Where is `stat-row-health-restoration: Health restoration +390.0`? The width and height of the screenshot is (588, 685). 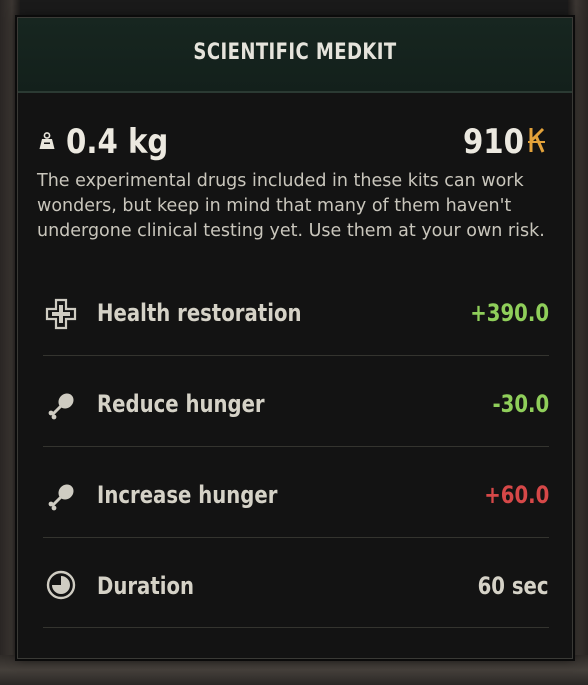
stat-row-health-restoration: Health restoration +390.0 is located at coordinates (296, 314).